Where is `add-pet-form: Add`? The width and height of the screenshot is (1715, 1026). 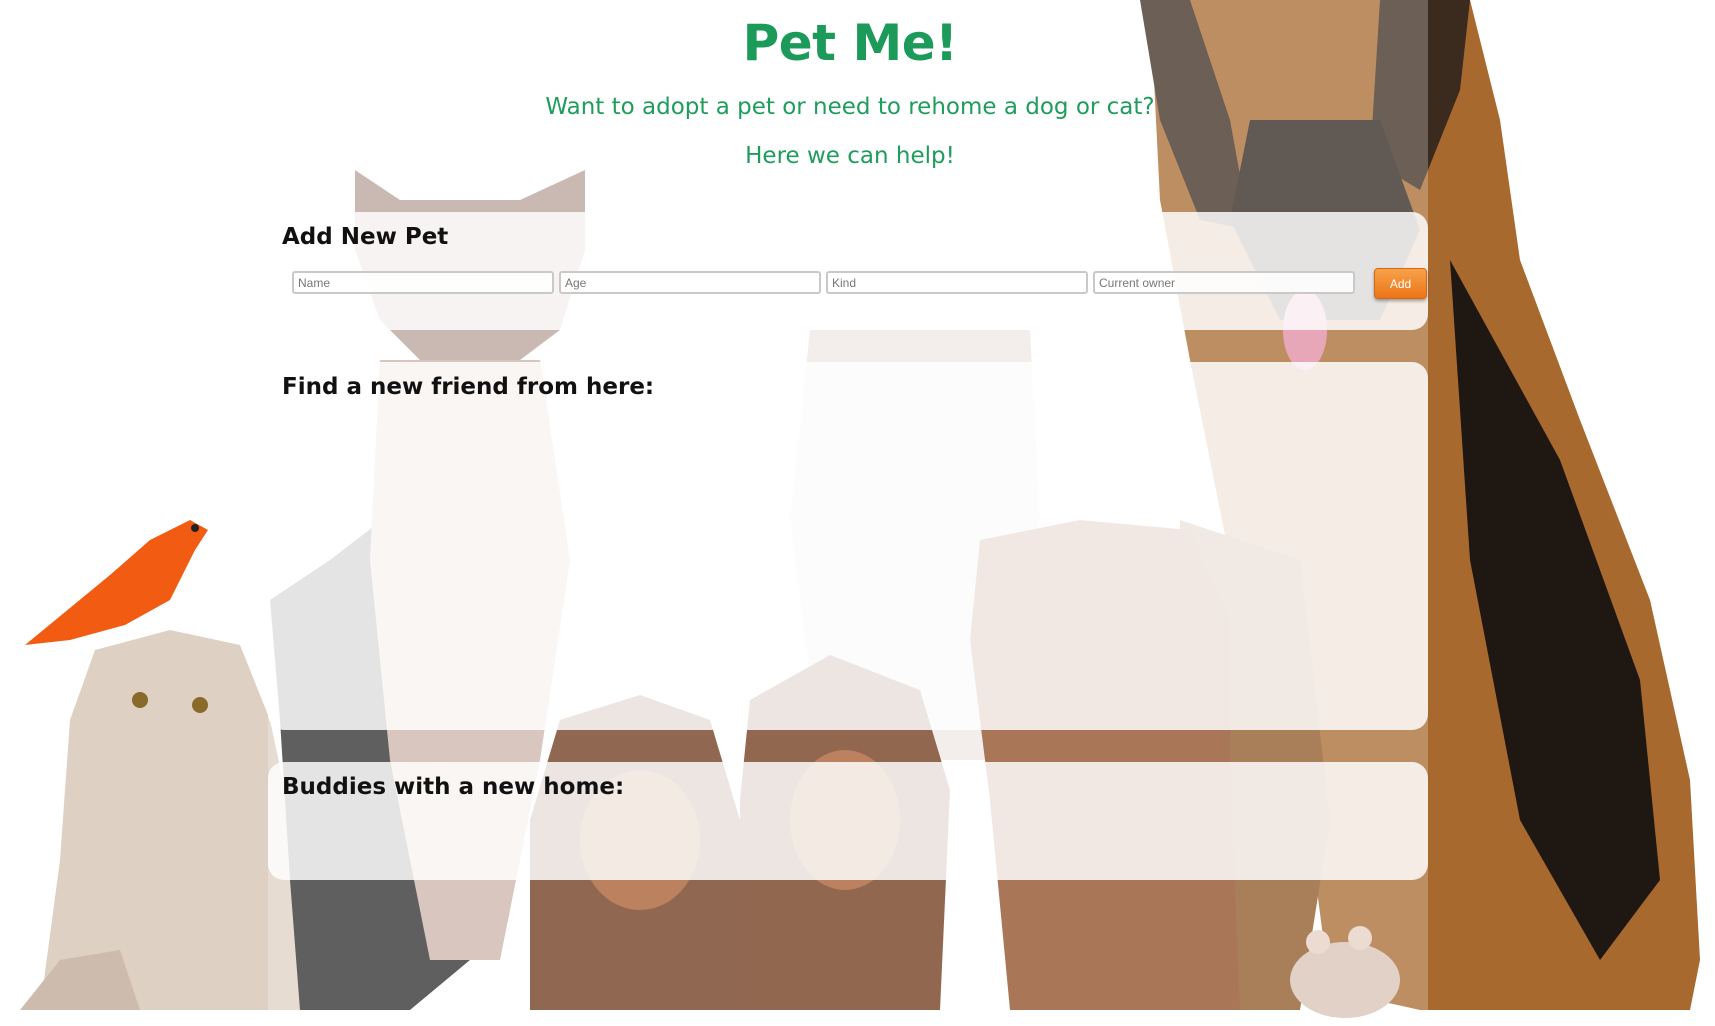
add-pet-form: Add is located at coordinates (859, 286).